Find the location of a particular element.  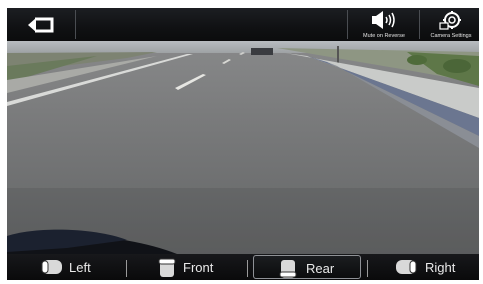

rear-view-button: Rear is located at coordinates (307, 267).